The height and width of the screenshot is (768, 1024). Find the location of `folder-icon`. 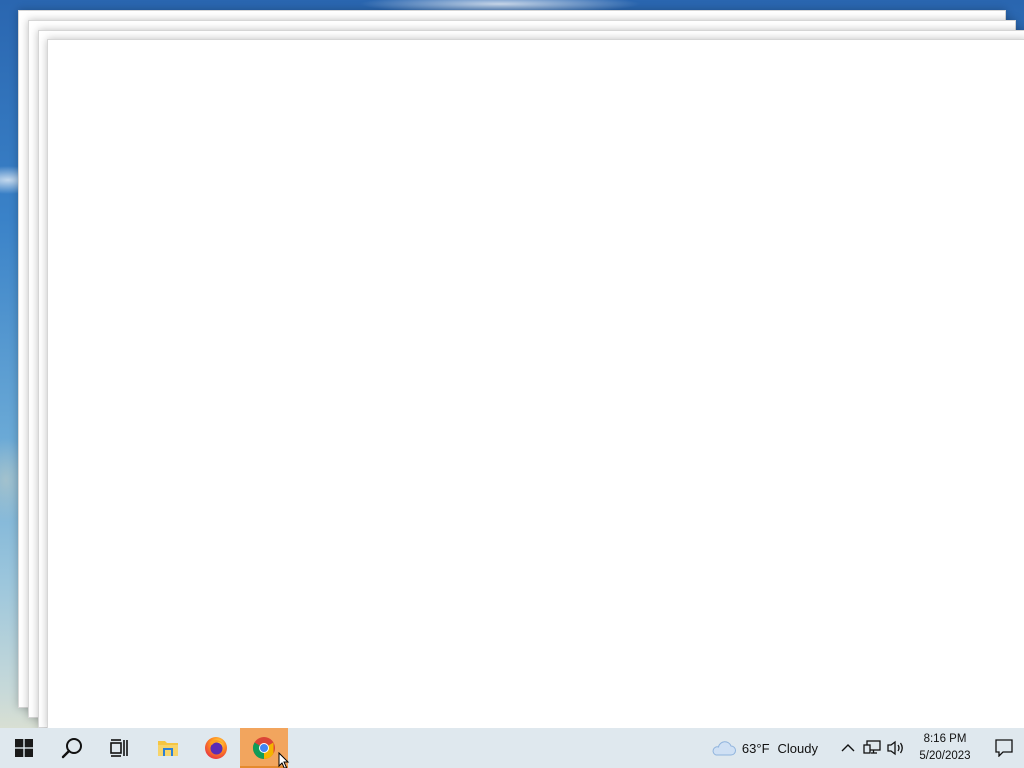

folder-icon is located at coordinates (168, 748).